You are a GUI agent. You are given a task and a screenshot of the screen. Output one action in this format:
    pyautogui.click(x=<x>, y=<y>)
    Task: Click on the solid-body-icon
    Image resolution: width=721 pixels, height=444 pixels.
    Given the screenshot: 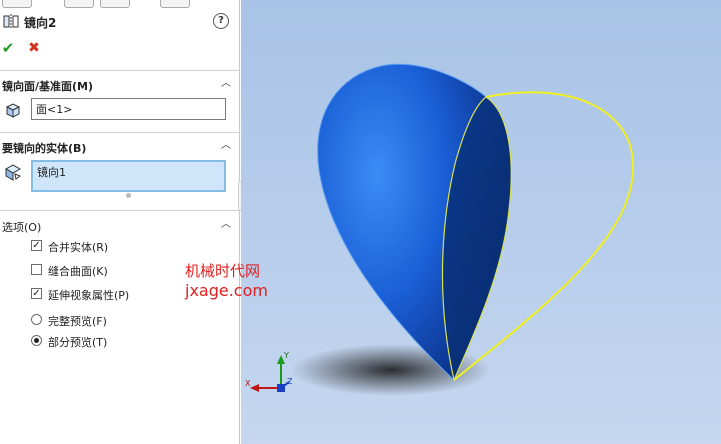 What is the action you would take?
    pyautogui.click(x=13, y=172)
    